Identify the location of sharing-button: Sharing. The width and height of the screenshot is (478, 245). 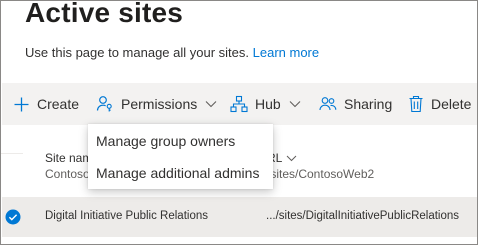
(355, 104).